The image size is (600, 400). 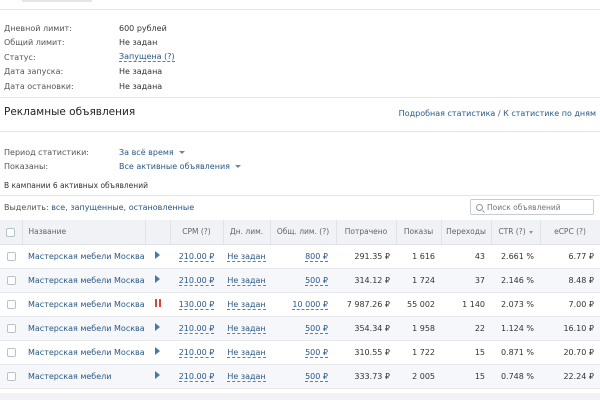 I want to click on ad-name-link: Мастерская мебели, so click(x=83, y=376).